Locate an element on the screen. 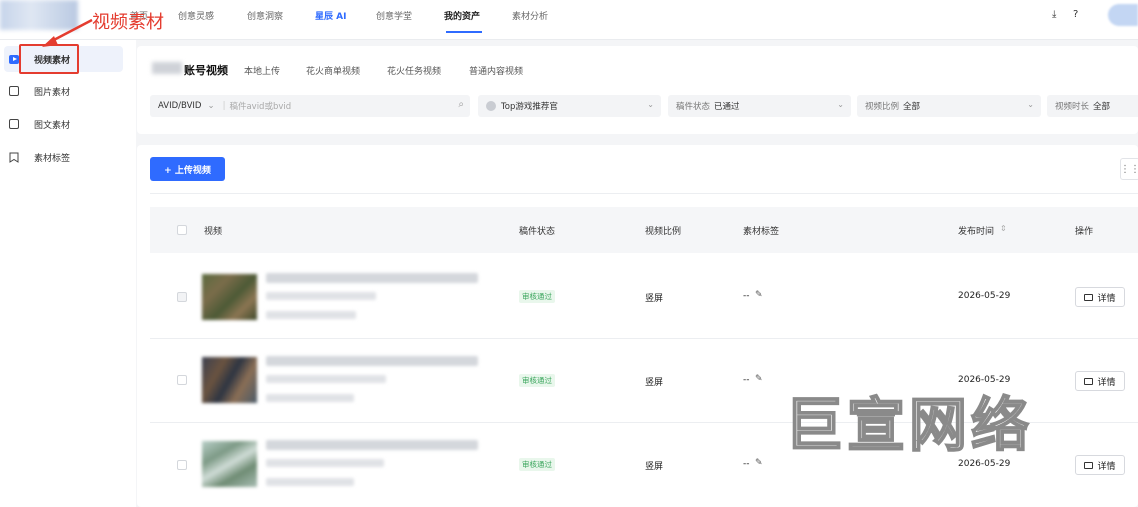 The width and height of the screenshot is (1138, 507). sidebar-item-article: 图文素材 is located at coordinates (63, 124).